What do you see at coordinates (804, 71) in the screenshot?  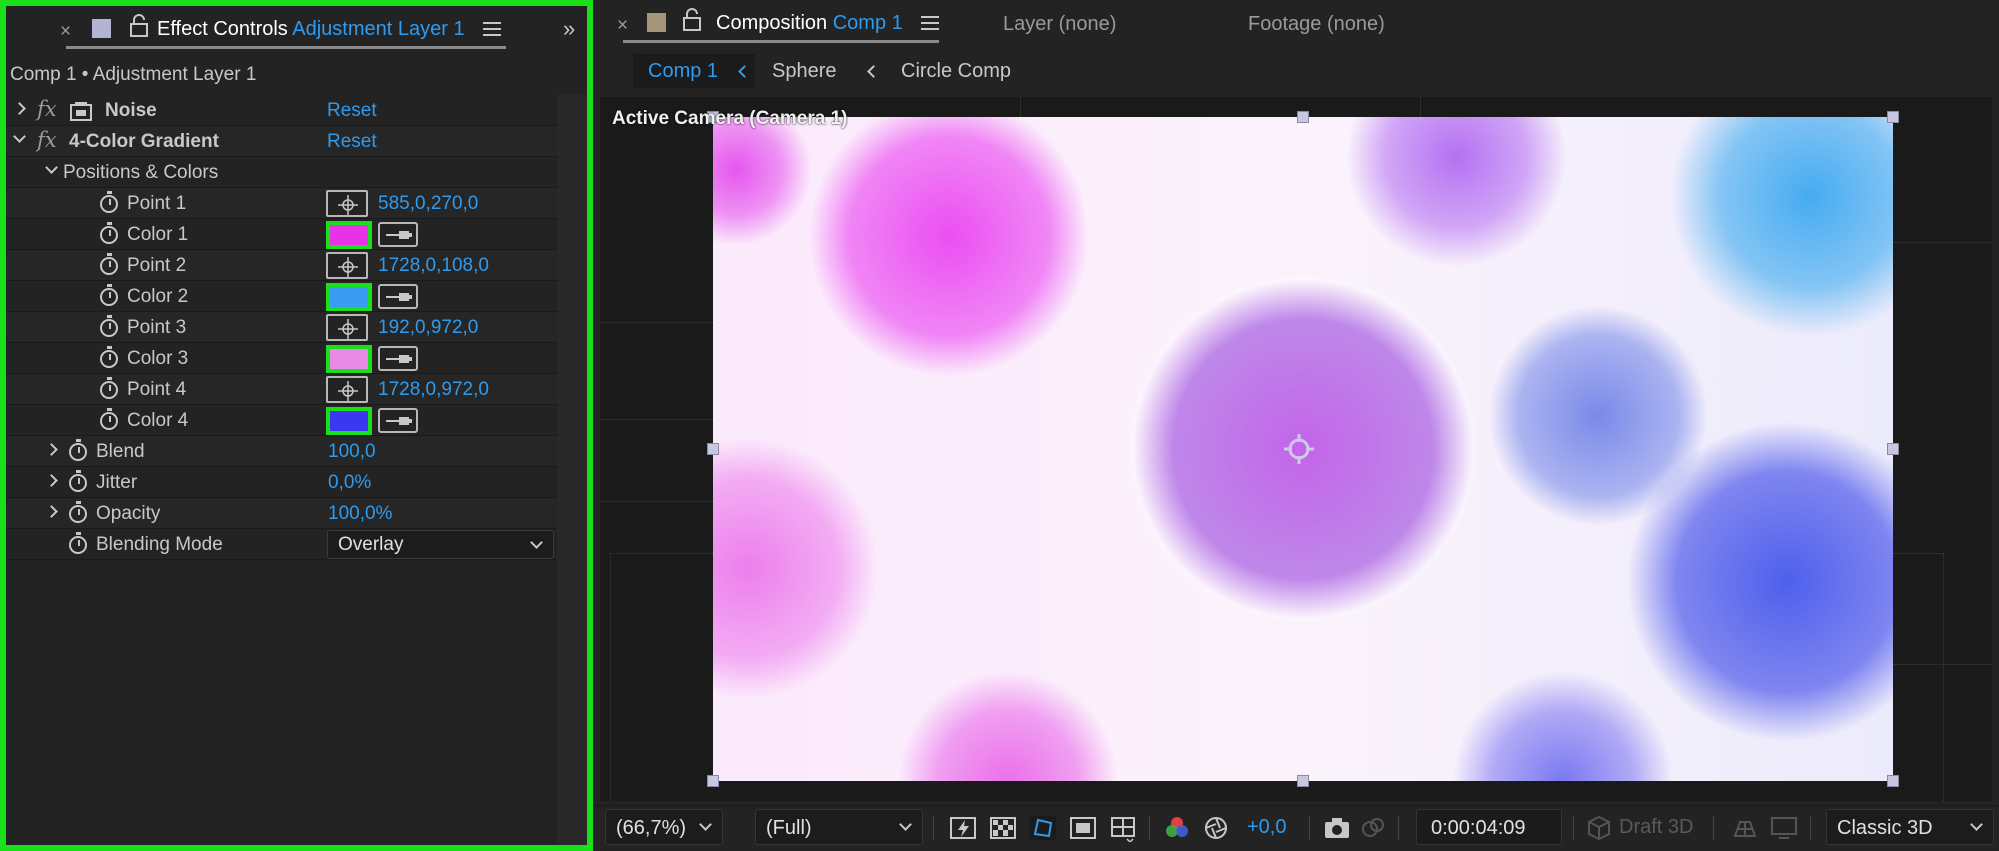 I see `breadcrumb-item-sphere: Sphere` at bounding box center [804, 71].